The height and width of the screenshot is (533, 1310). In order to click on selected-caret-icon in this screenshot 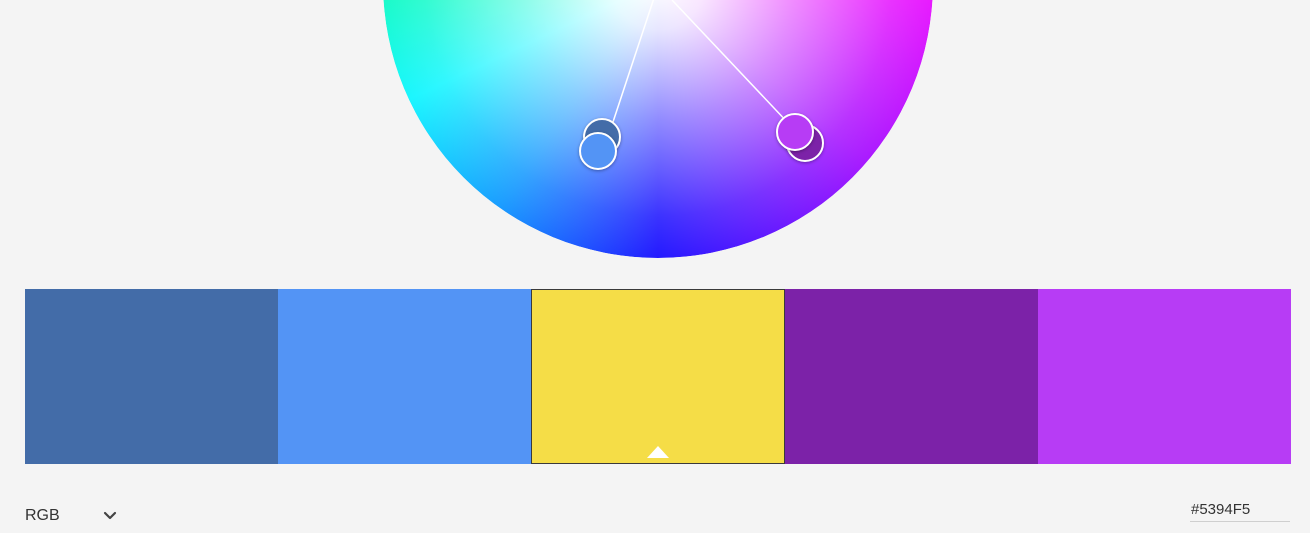, I will do `click(657, 452)`.